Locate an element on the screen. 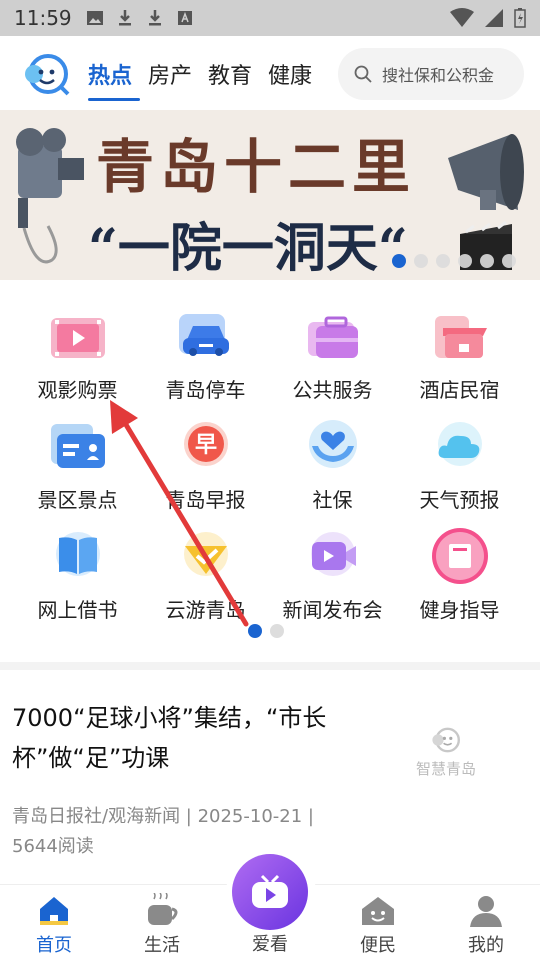 This screenshot has width=540, height=960. signal-icon is located at coordinates (494, 18).